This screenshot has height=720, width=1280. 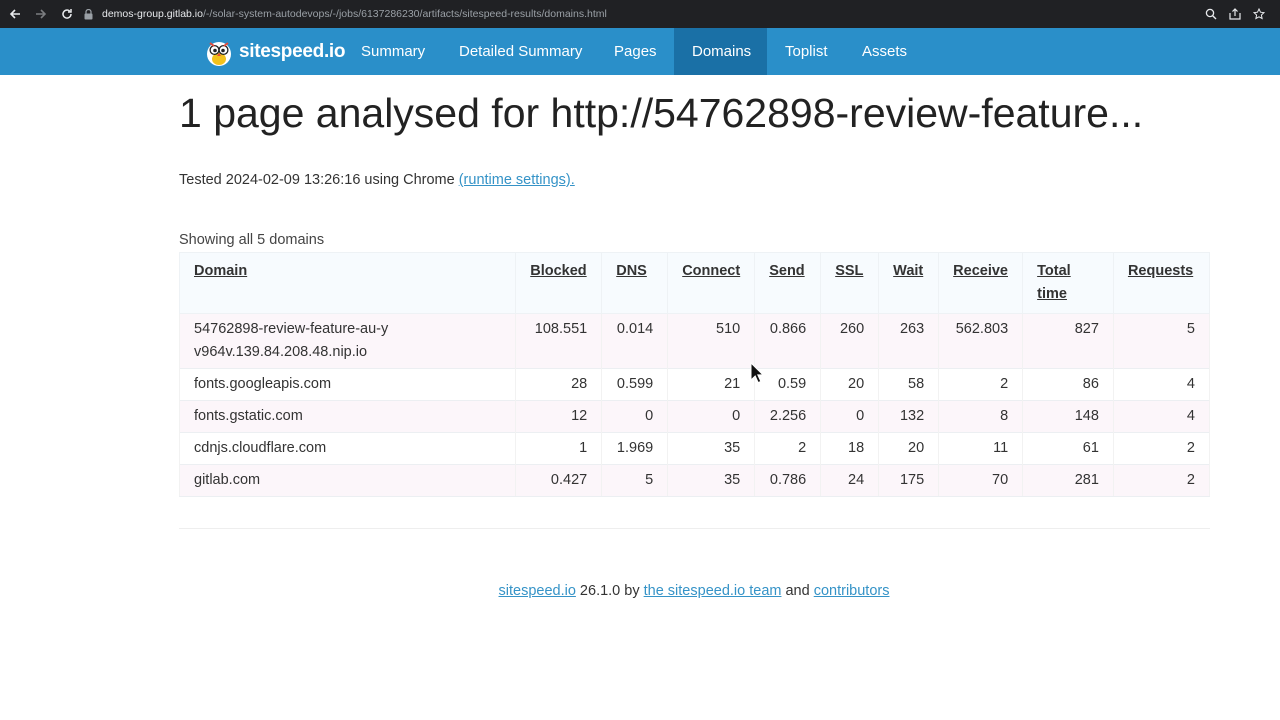 I want to click on header-ssl: SSL, so click(x=850, y=283).